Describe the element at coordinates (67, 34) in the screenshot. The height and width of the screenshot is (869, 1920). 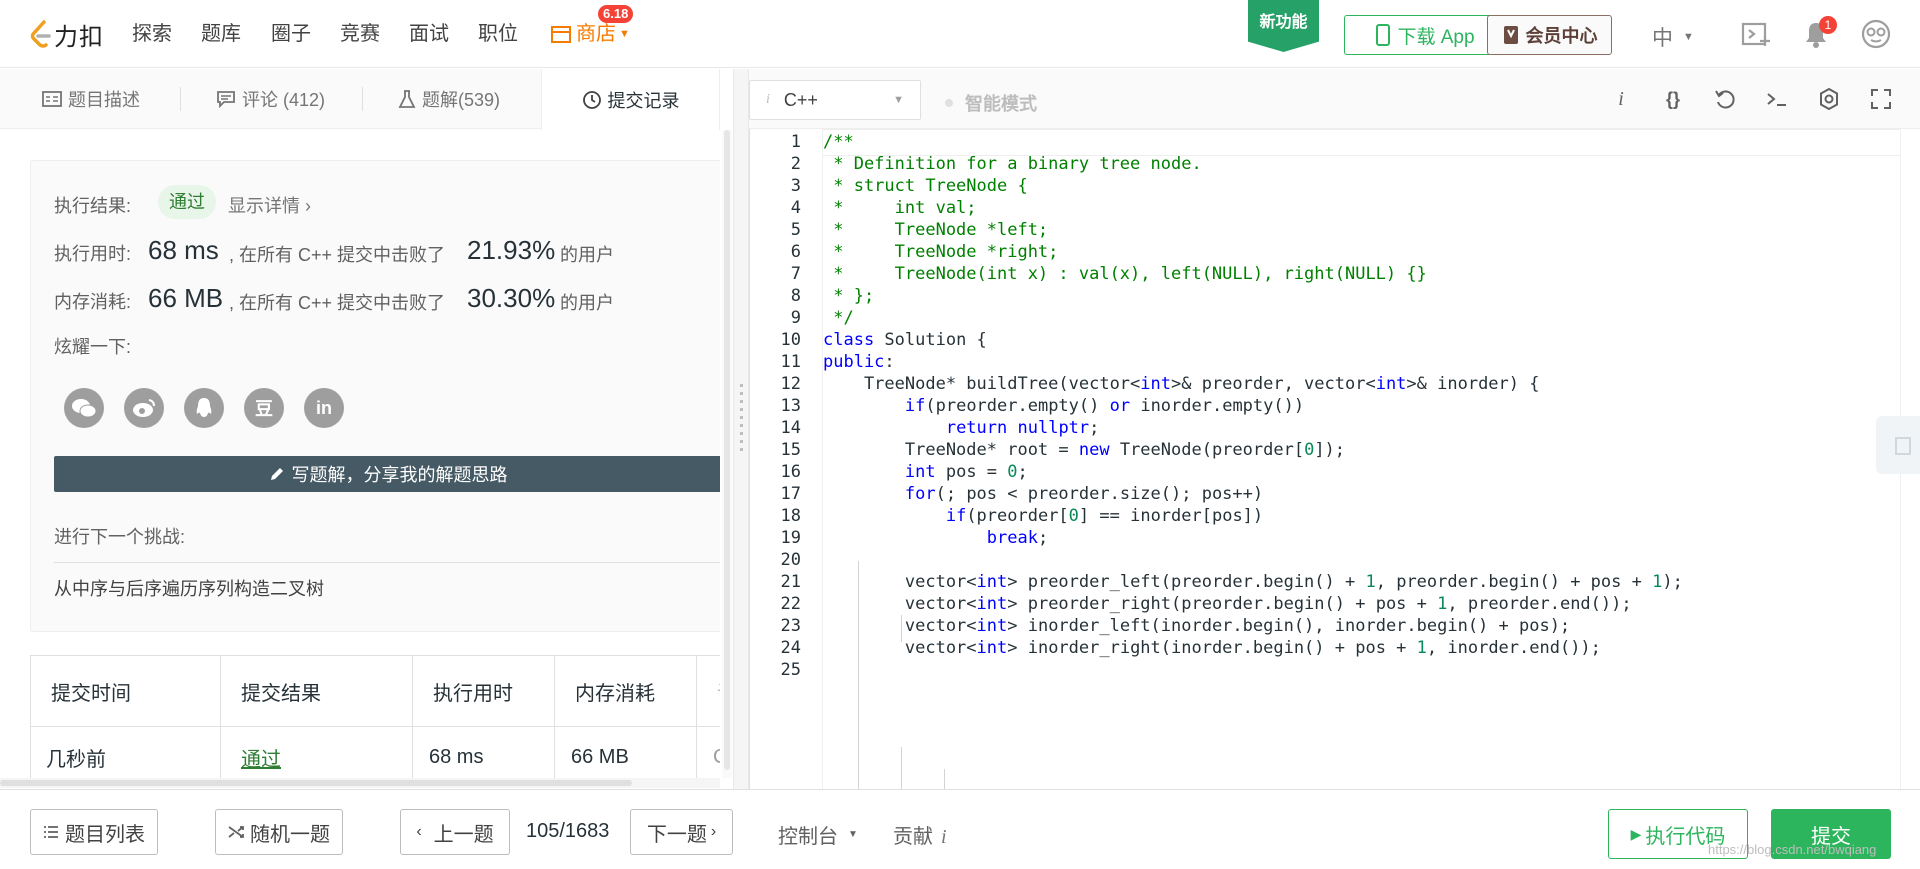
I see `leetcode-logo: 力扣` at that location.